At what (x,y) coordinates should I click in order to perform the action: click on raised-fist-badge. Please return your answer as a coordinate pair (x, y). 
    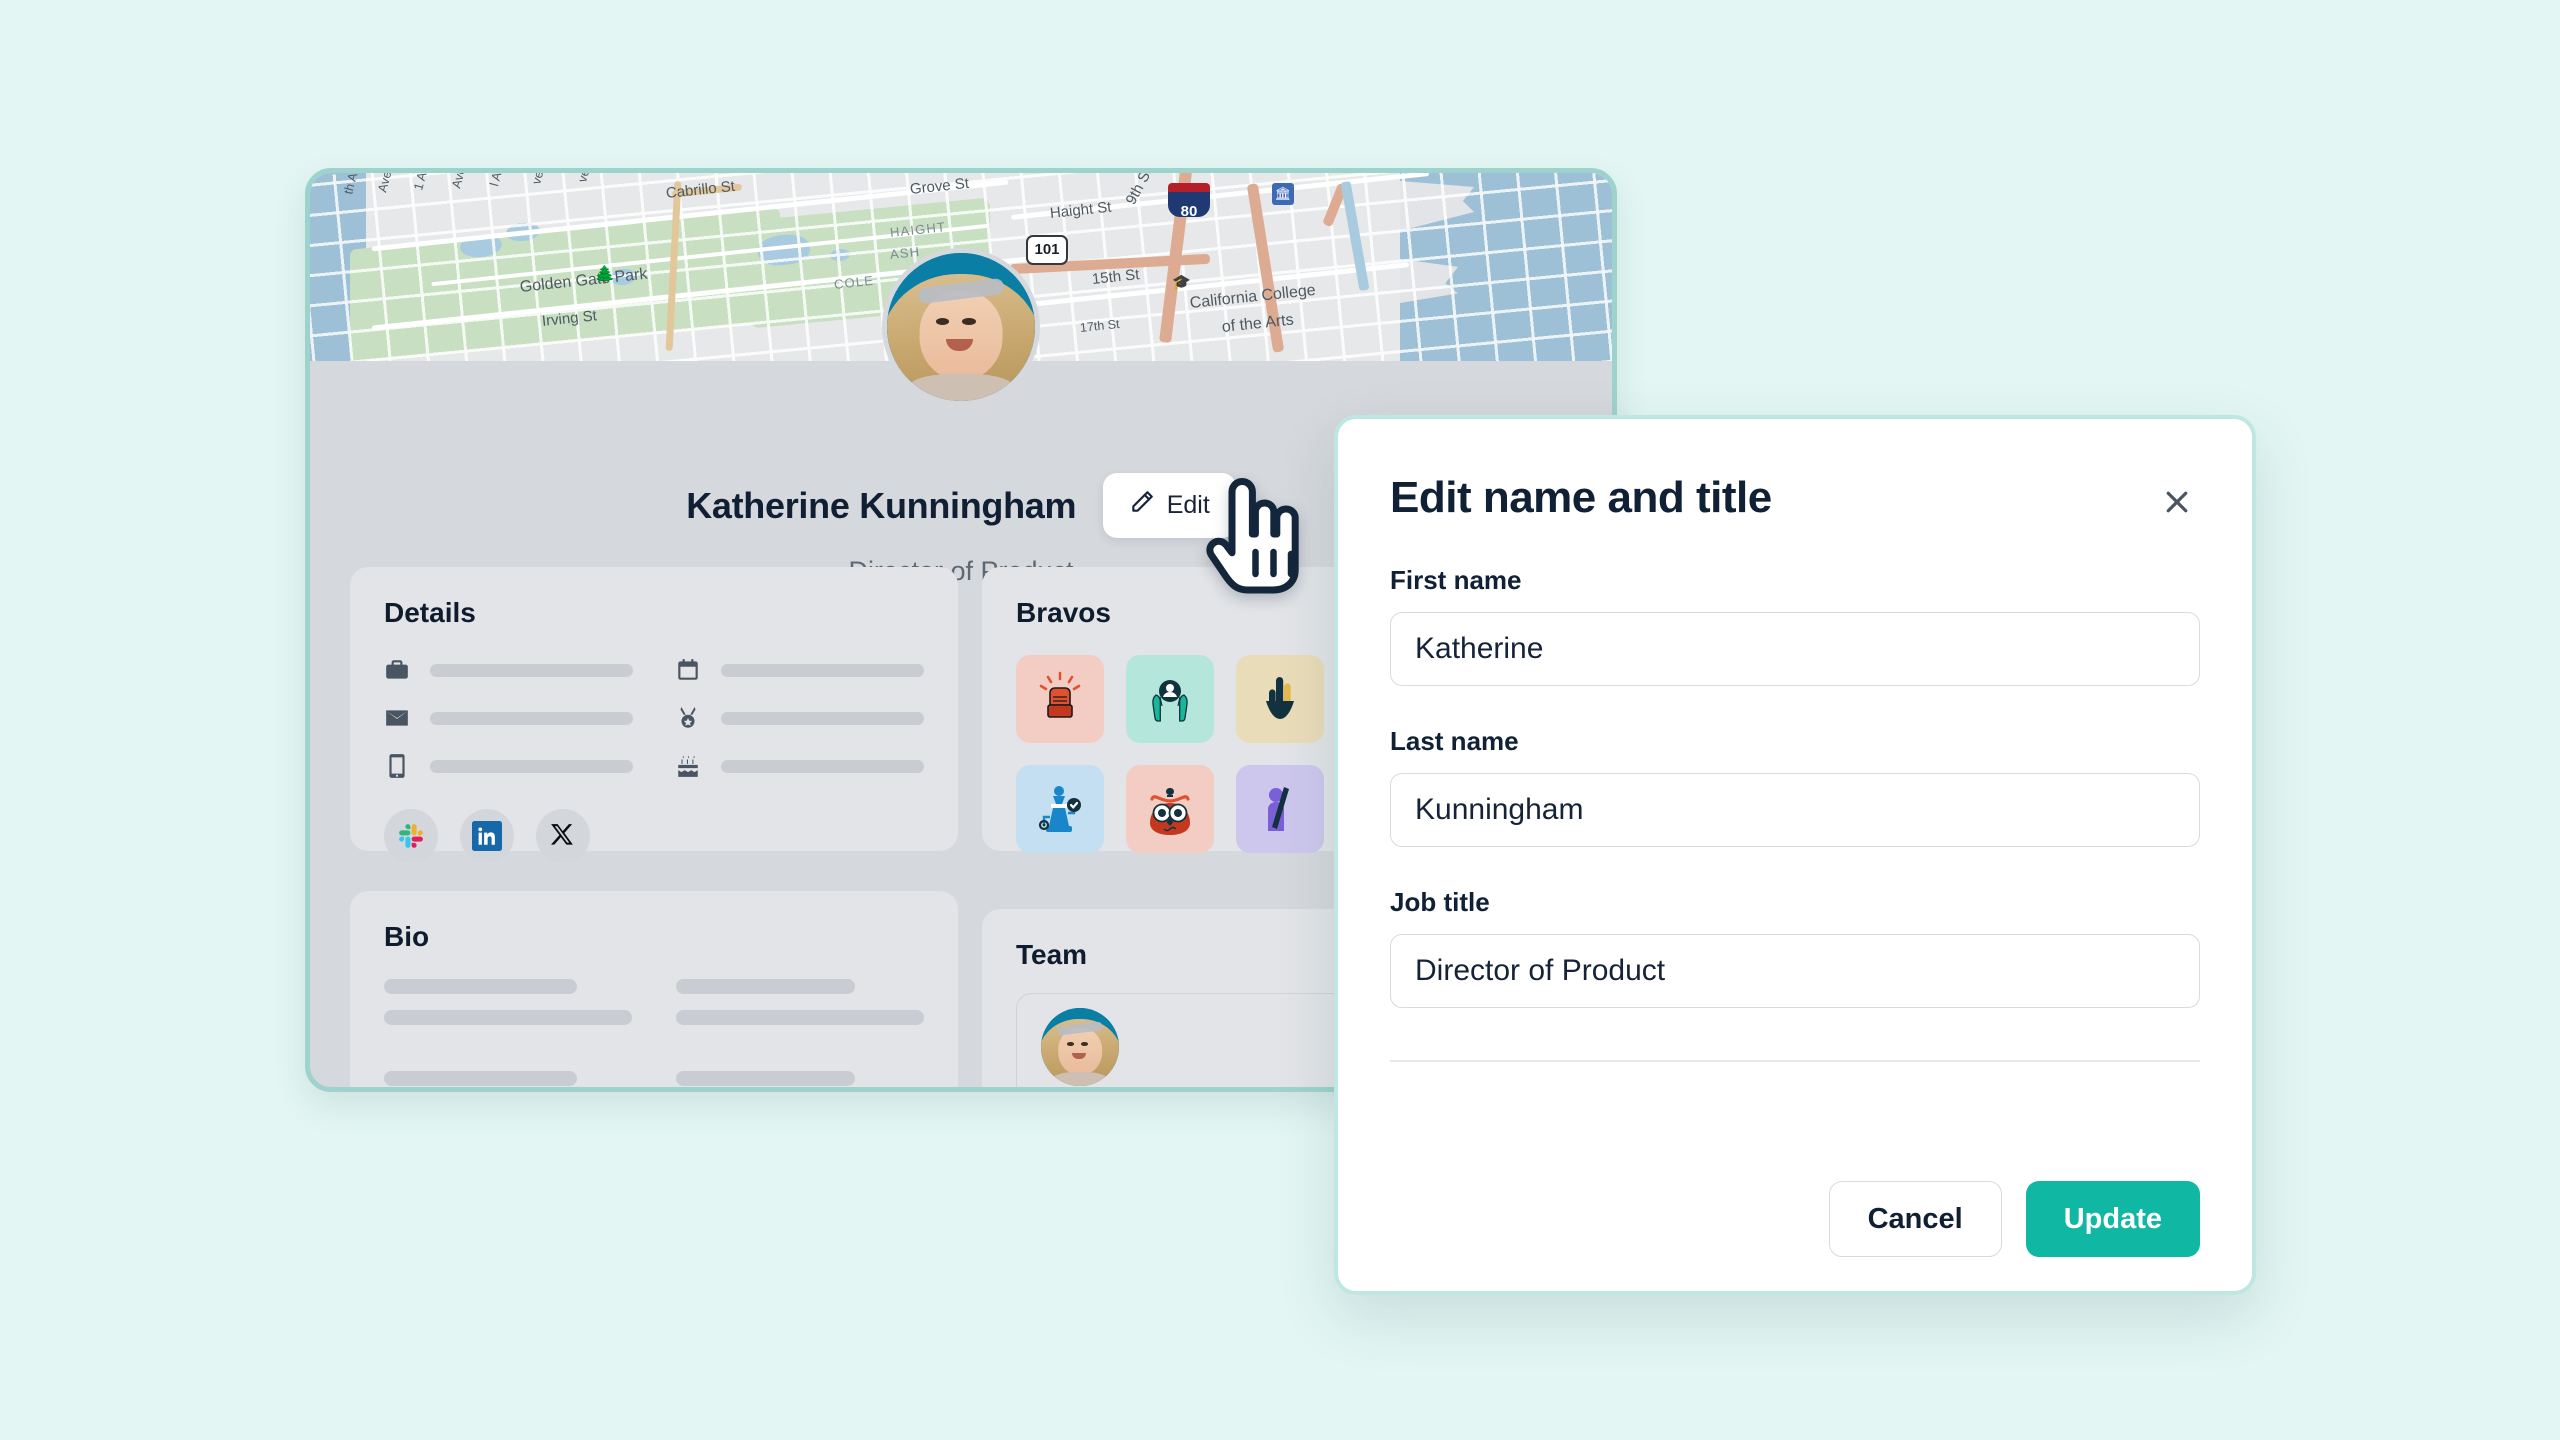
    Looking at the image, I should click on (1060, 699).